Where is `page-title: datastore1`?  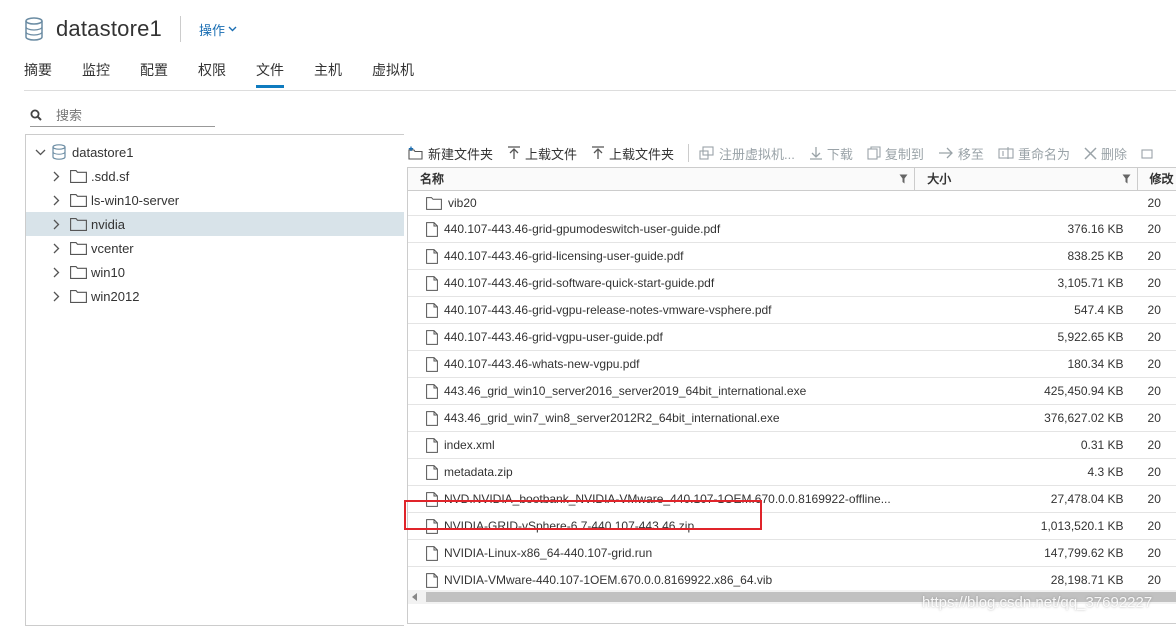 page-title: datastore1 is located at coordinates (109, 29).